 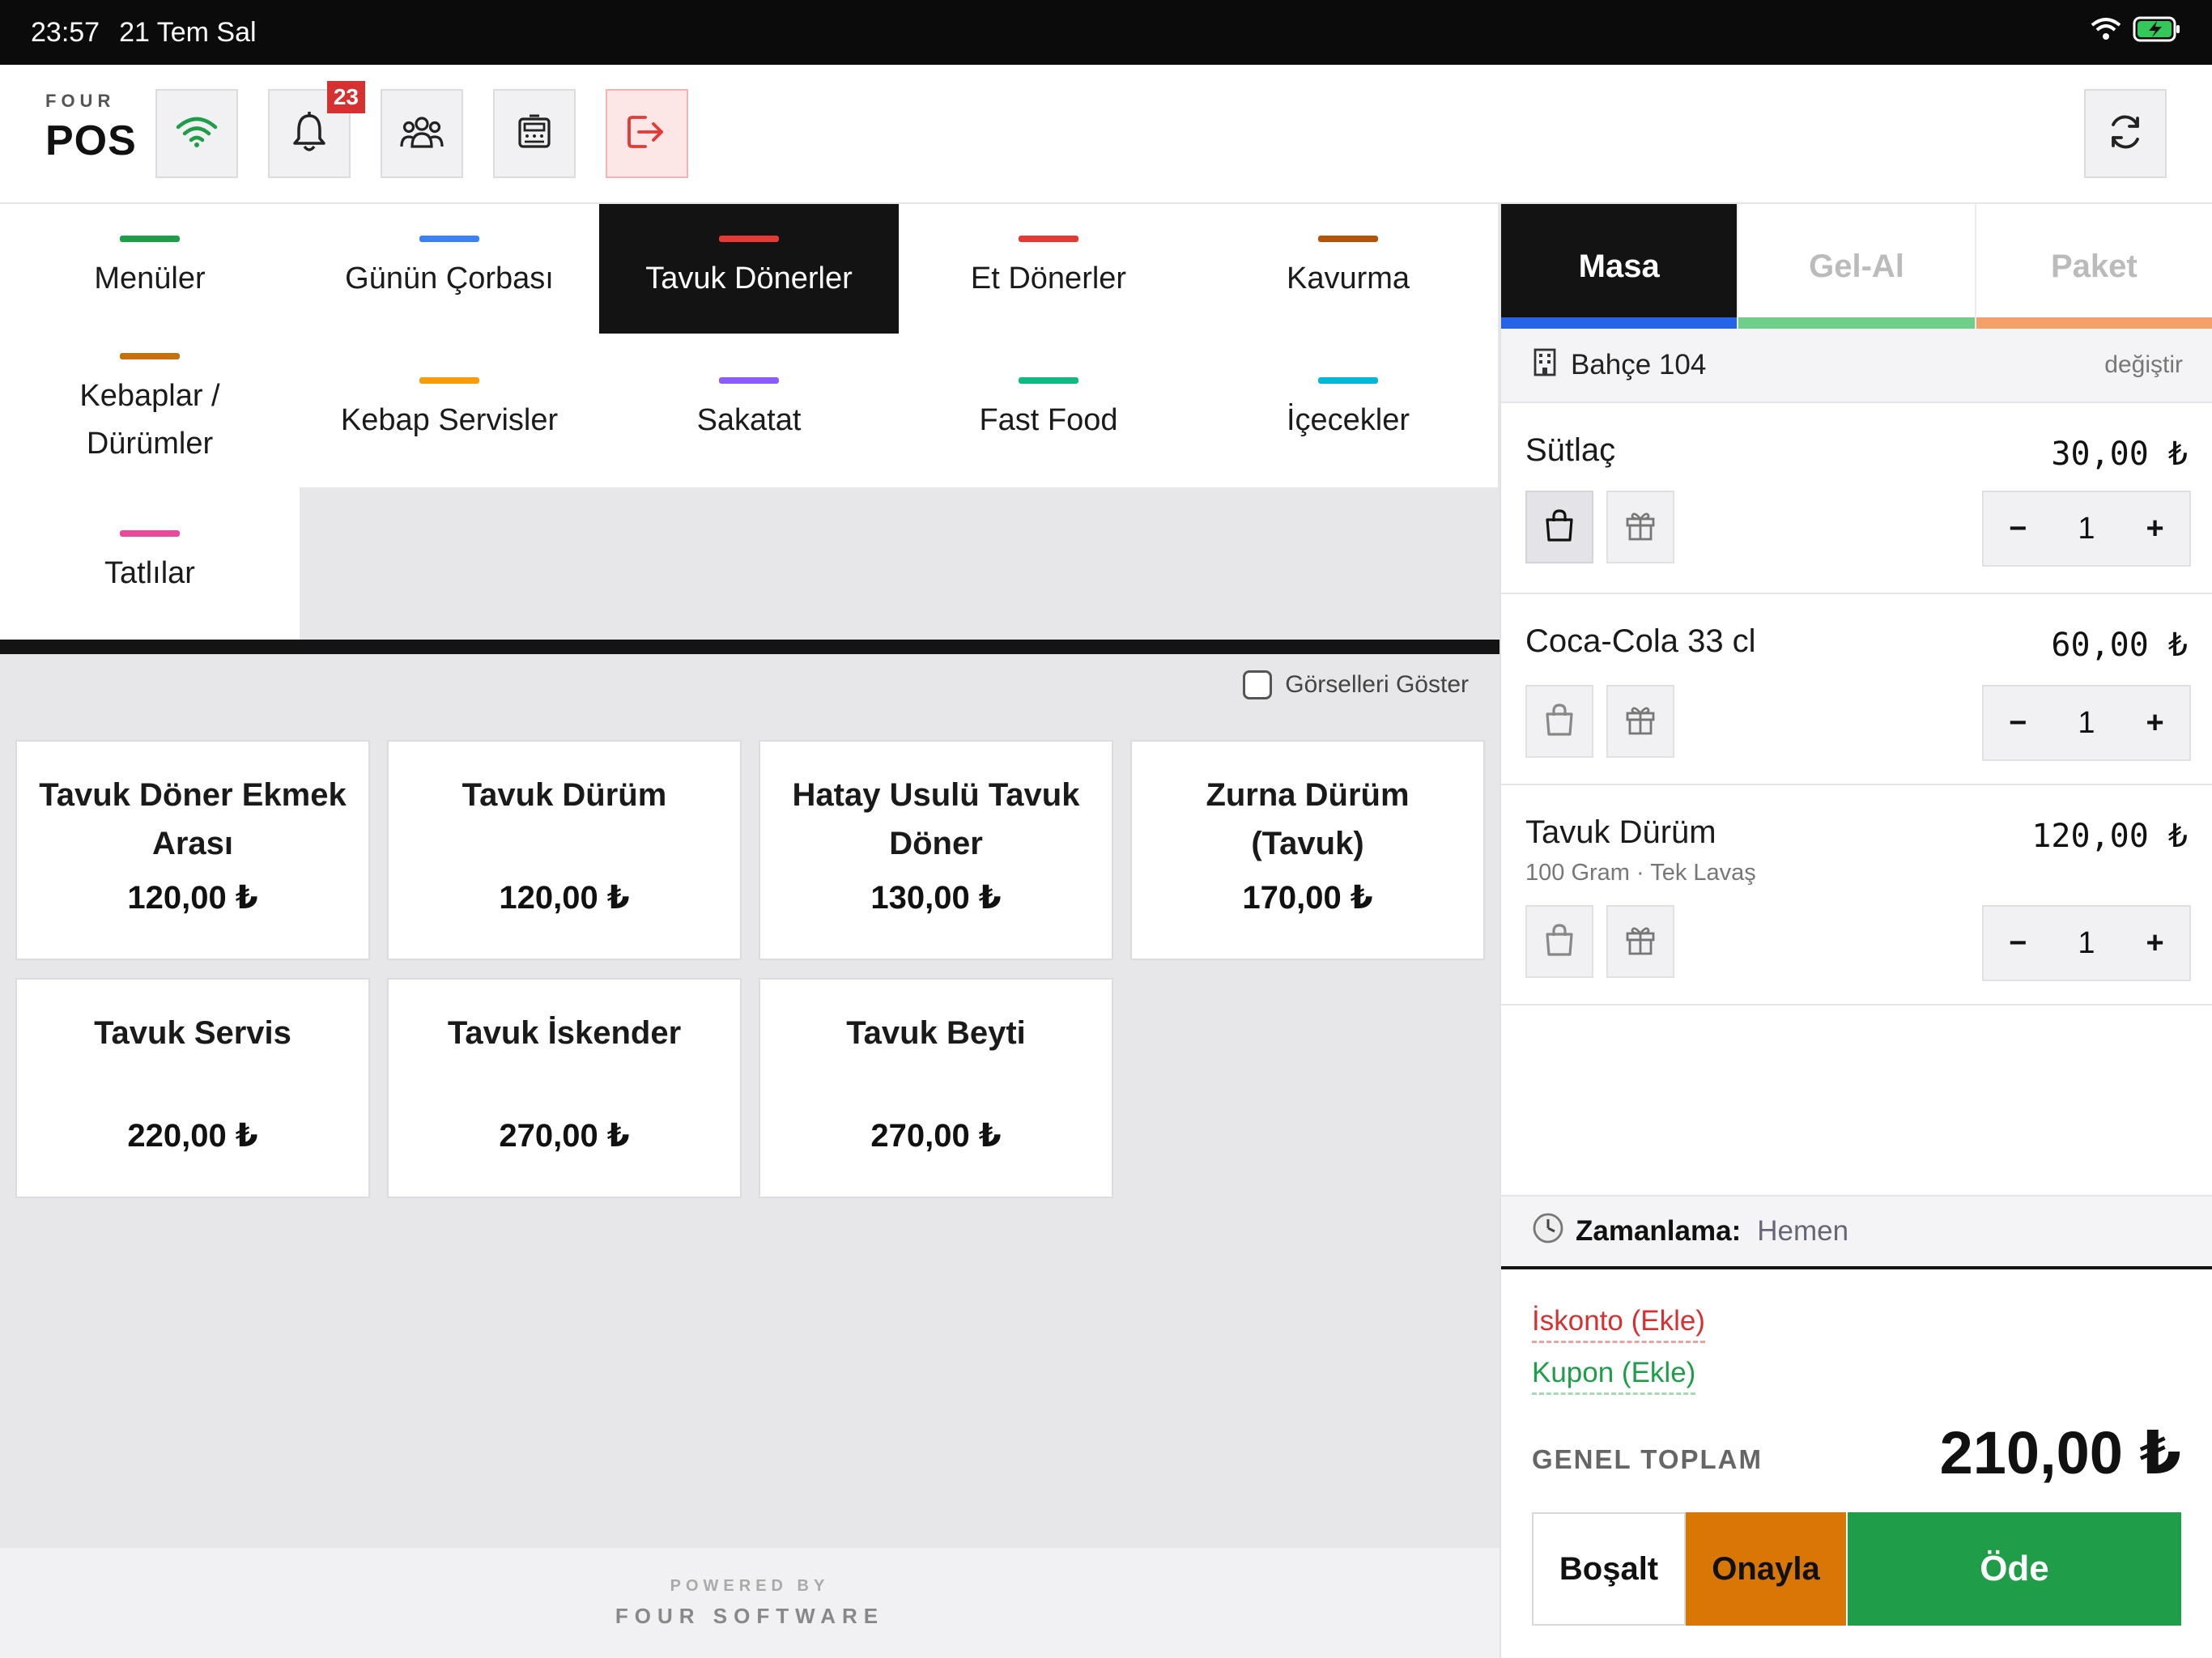 What do you see at coordinates (1614, 1376) in the screenshot?
I see `add-coupon-link: Kupon (Ekle)` at bounding box center [1614, 1376].